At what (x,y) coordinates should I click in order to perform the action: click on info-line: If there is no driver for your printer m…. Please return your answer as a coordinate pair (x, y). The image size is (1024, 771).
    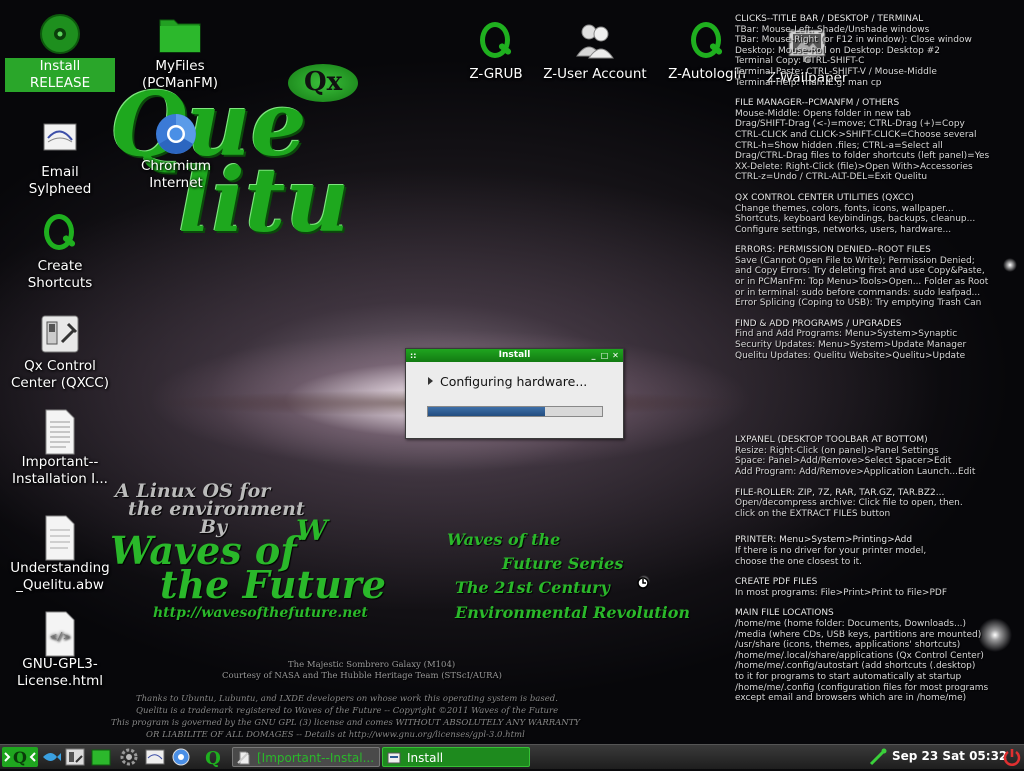
    Looking at the image, I should click on (831, 550).